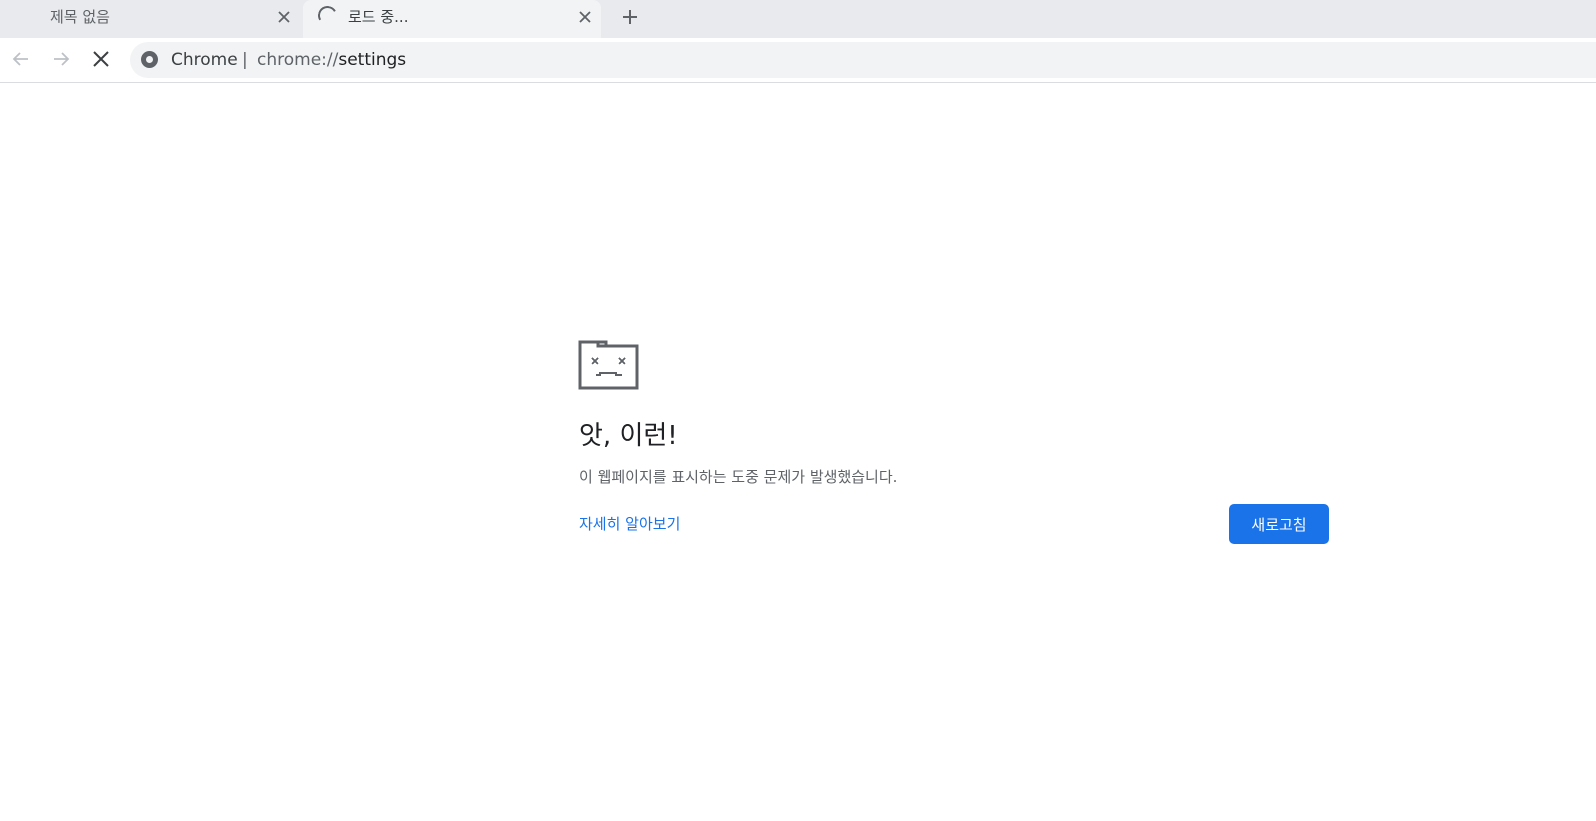 The width and height of the screenshot is (1596, 821). What do you see at coordinates (80, 17) in the screenshot?
I see `tab-title: 제목 없음` at bounding box center [80, 17].